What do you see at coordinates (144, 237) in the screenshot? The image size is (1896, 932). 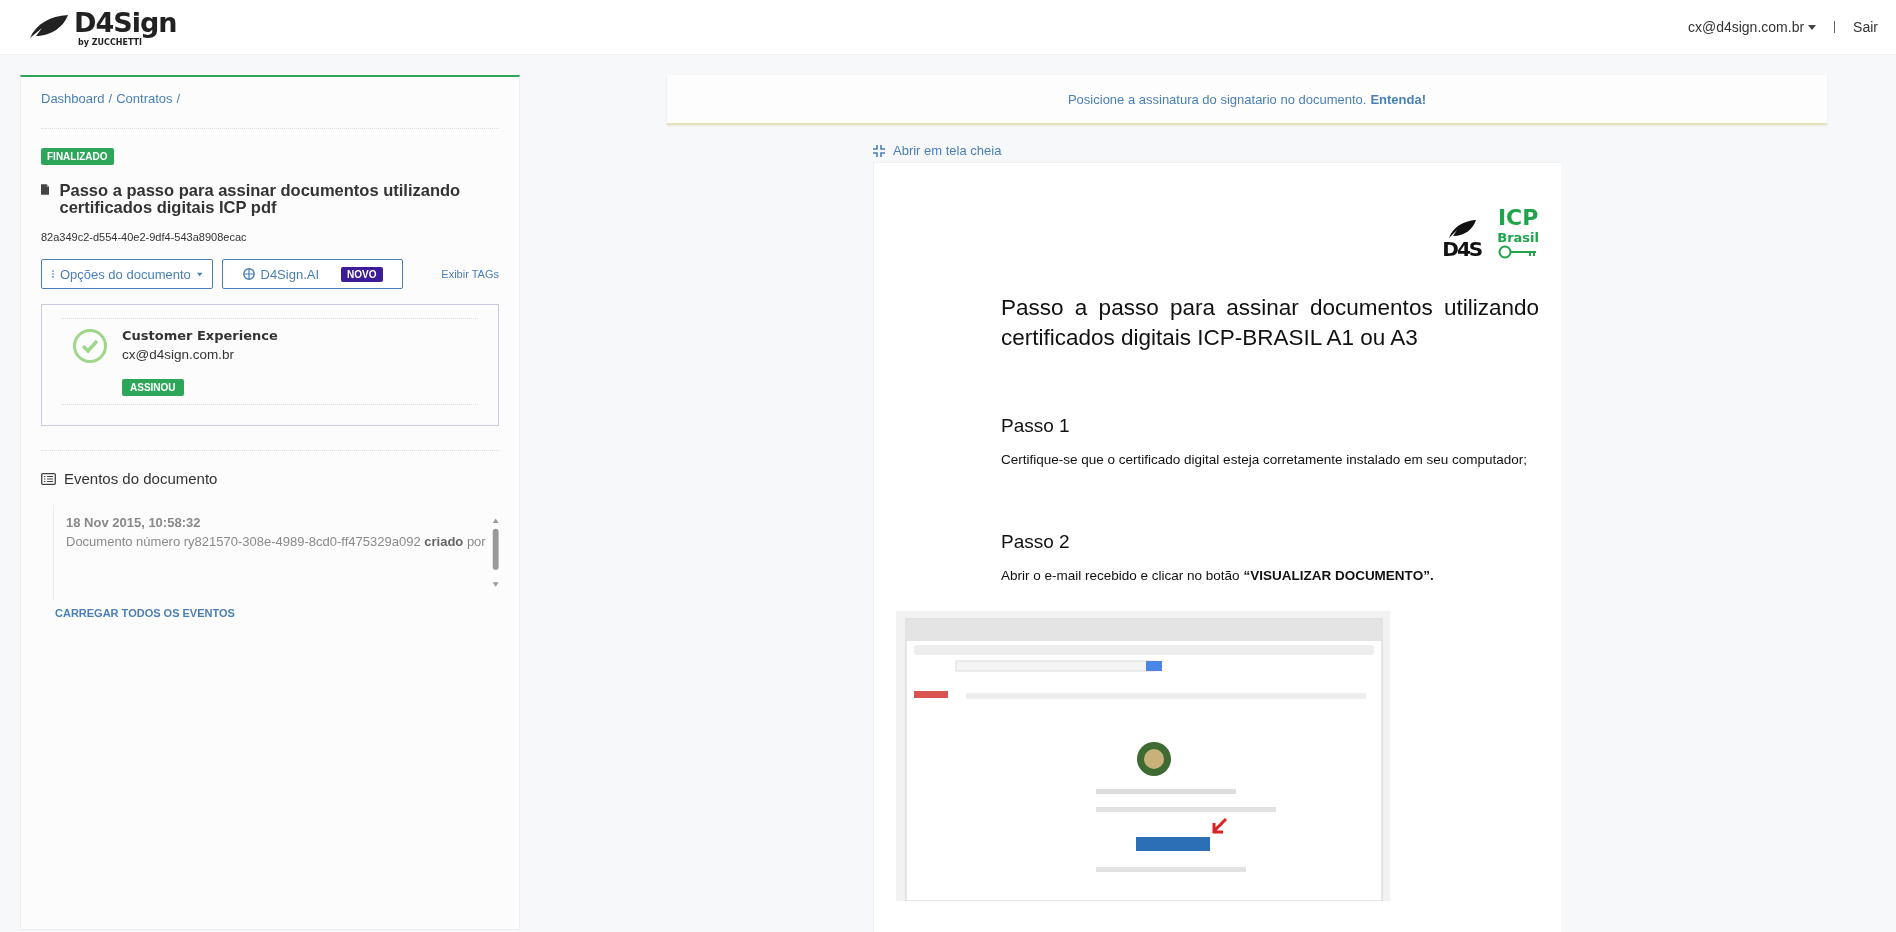 I see `document-id: 82a349c2-d554-40e2-9df4-543a8908ecac` at bounding box center [144, 237].